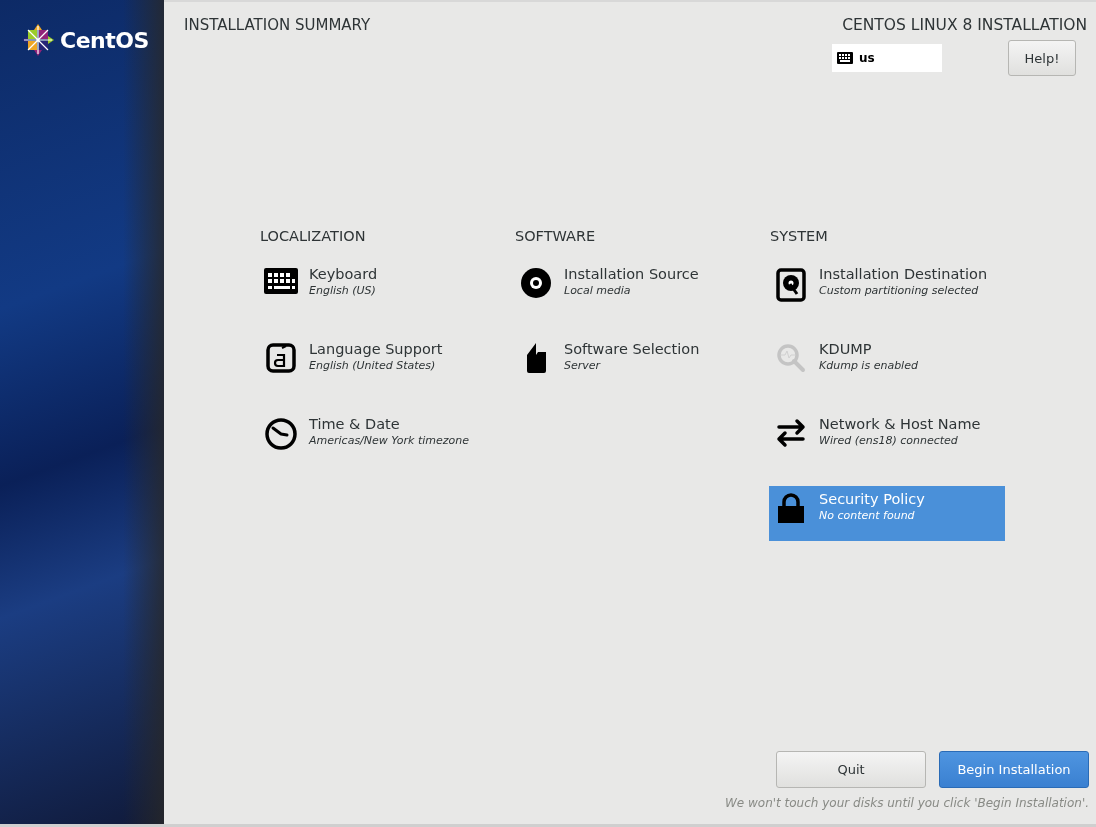 This screenshot has height=827, width=1096. I want to click on help-button: Help!, so click(1042, 58).